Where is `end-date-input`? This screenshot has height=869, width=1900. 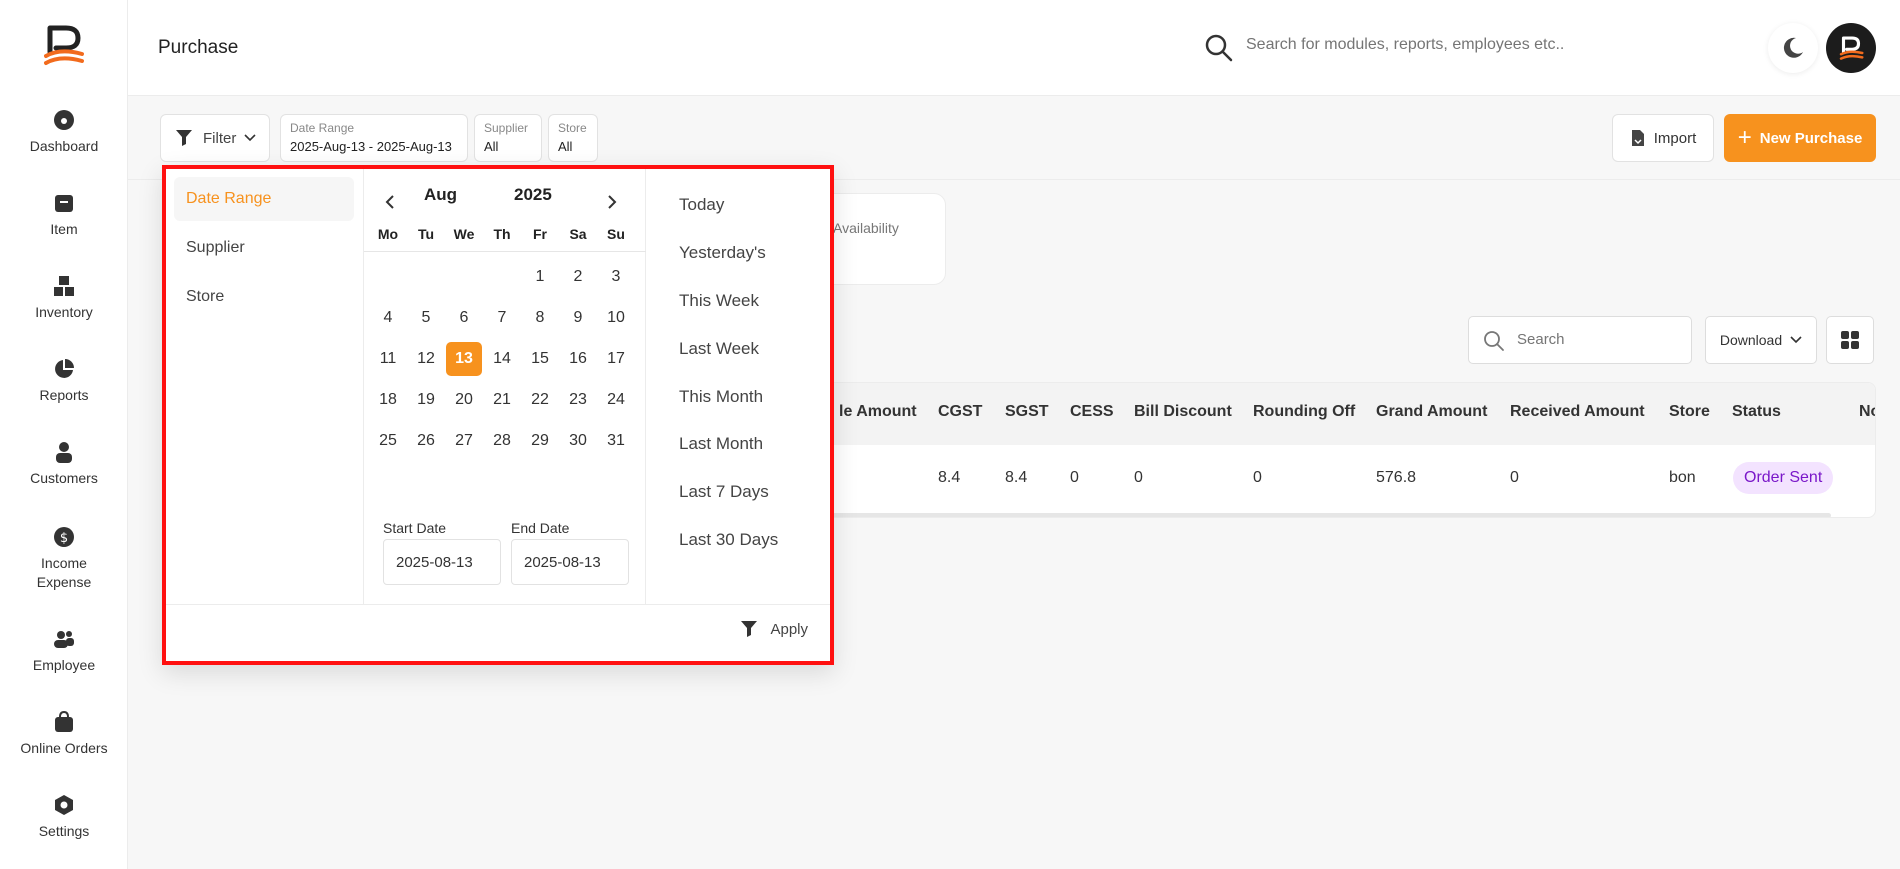
end-date-input is located at coordinates (570, 562).